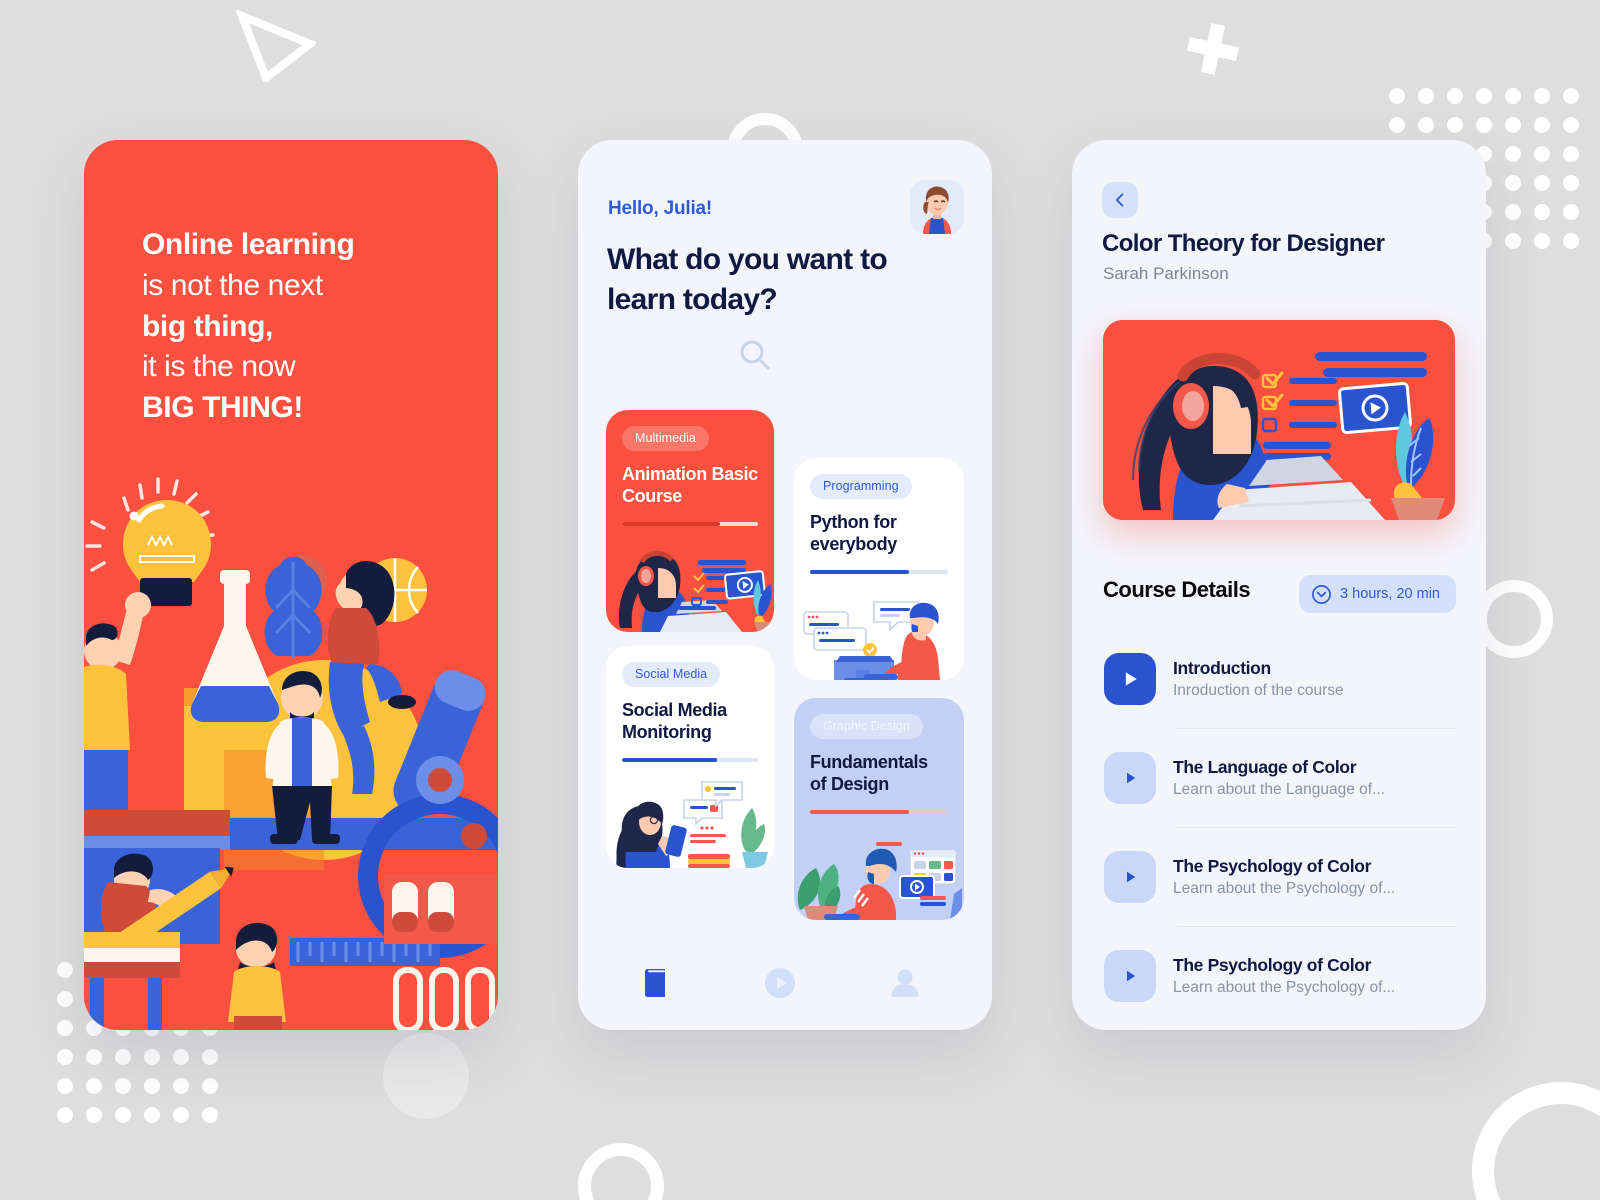 The height and width of the screenshot is (1200, 1600). I want to click on course-card-title: Fundamentals of Design, so click(869, 773).